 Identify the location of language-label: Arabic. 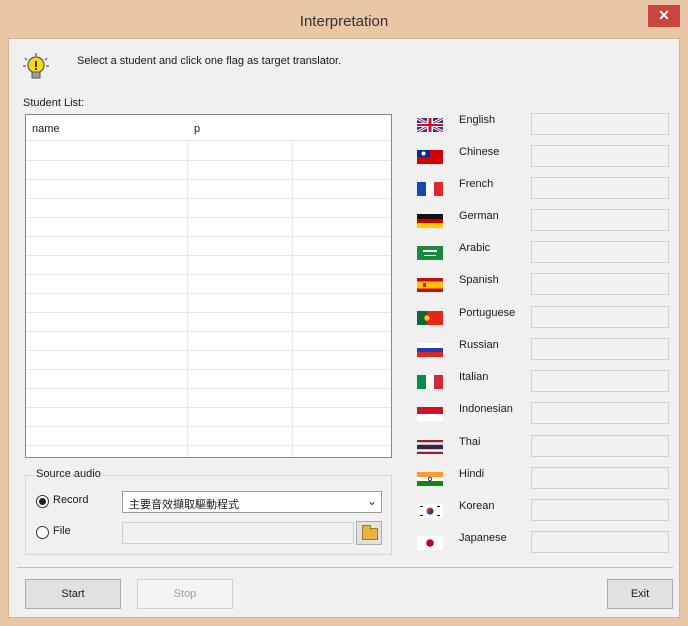
(475, 248).